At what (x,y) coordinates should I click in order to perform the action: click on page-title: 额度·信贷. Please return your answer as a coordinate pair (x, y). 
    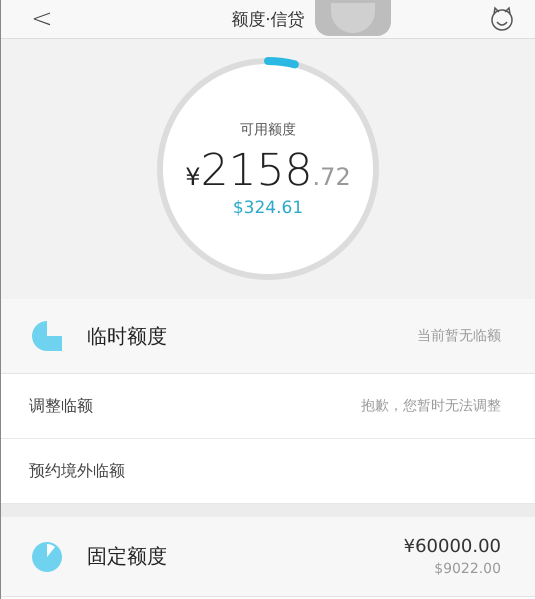
    Looking at the image, I should click on (268, 19).